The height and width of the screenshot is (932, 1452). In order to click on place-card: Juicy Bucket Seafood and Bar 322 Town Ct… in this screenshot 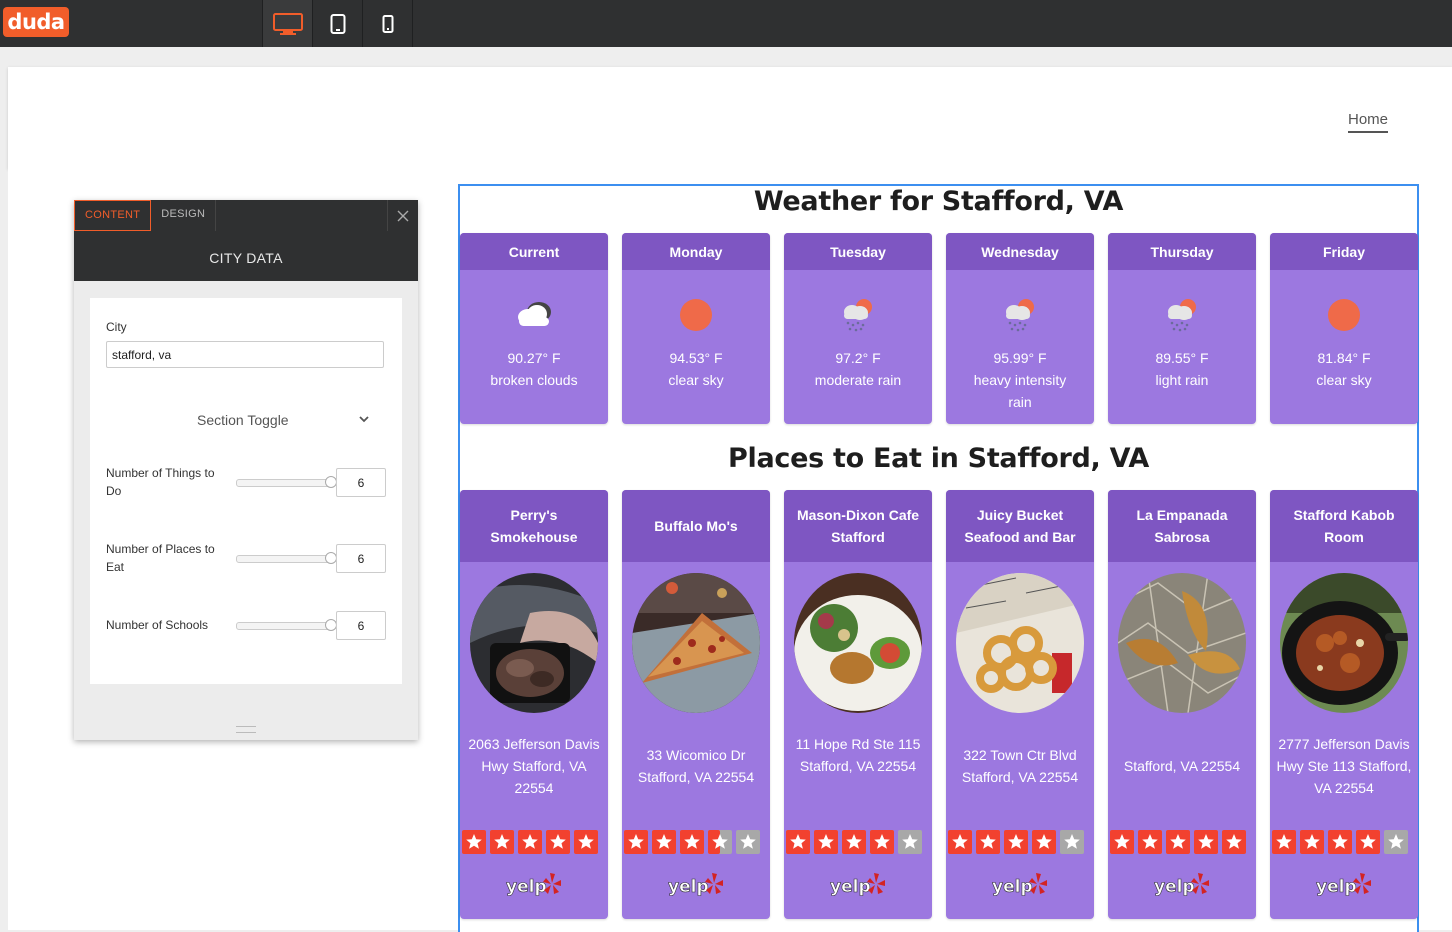, I will do `click(1020, 704)`.